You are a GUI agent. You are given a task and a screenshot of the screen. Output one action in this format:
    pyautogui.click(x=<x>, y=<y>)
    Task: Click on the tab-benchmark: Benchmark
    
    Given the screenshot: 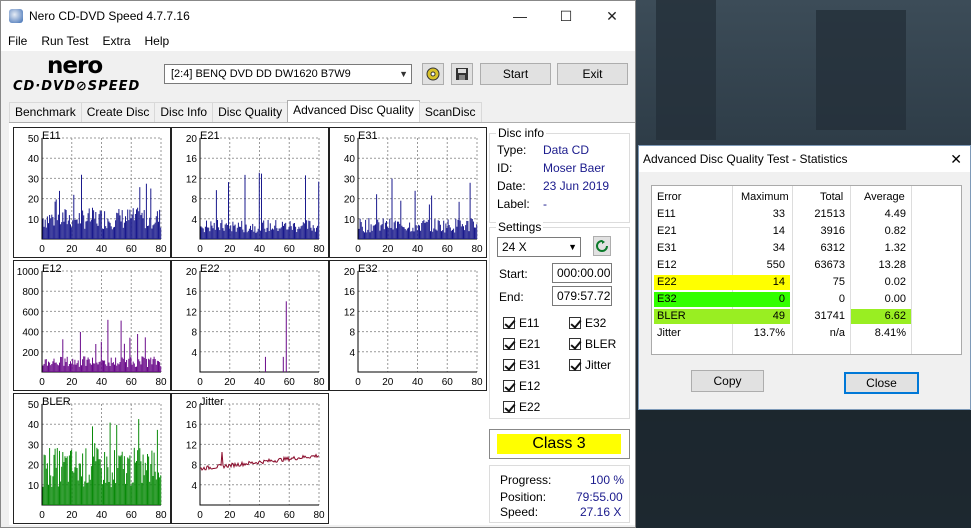 What is the action you would take?
    pyautogui.click(x=45, y=112)
    